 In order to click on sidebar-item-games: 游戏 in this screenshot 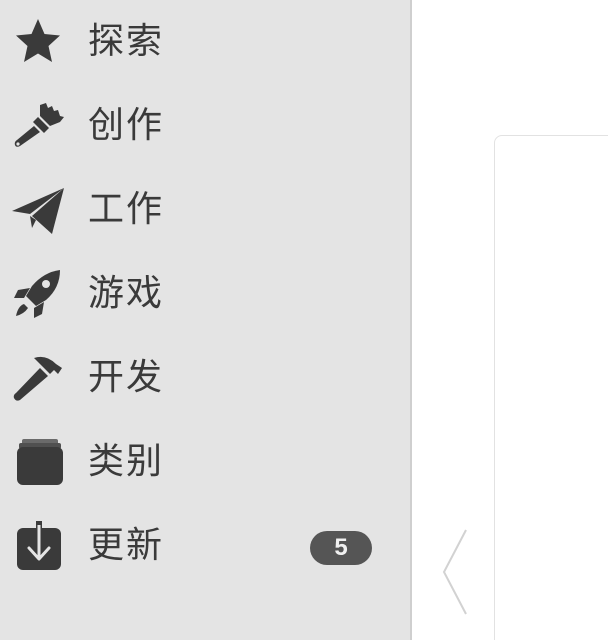, I will do `click(205, 294)`.